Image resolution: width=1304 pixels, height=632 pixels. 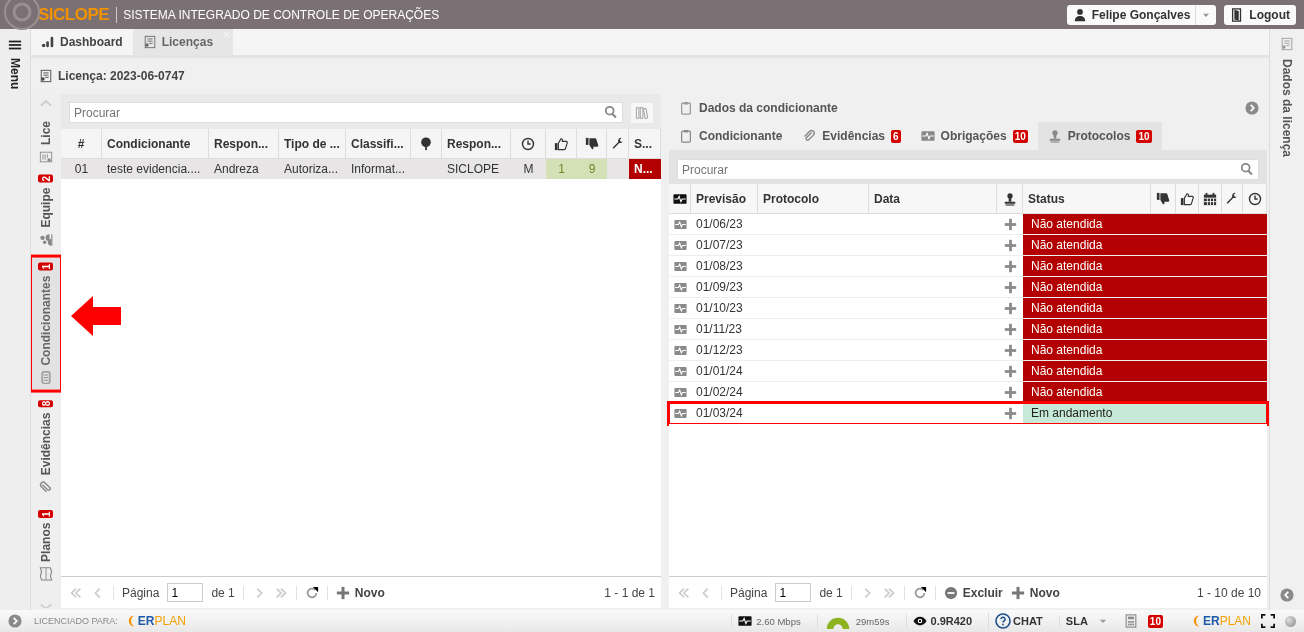 I want to click on table-row: 01/09/23 Não atendida, so click(x=968, y=287).